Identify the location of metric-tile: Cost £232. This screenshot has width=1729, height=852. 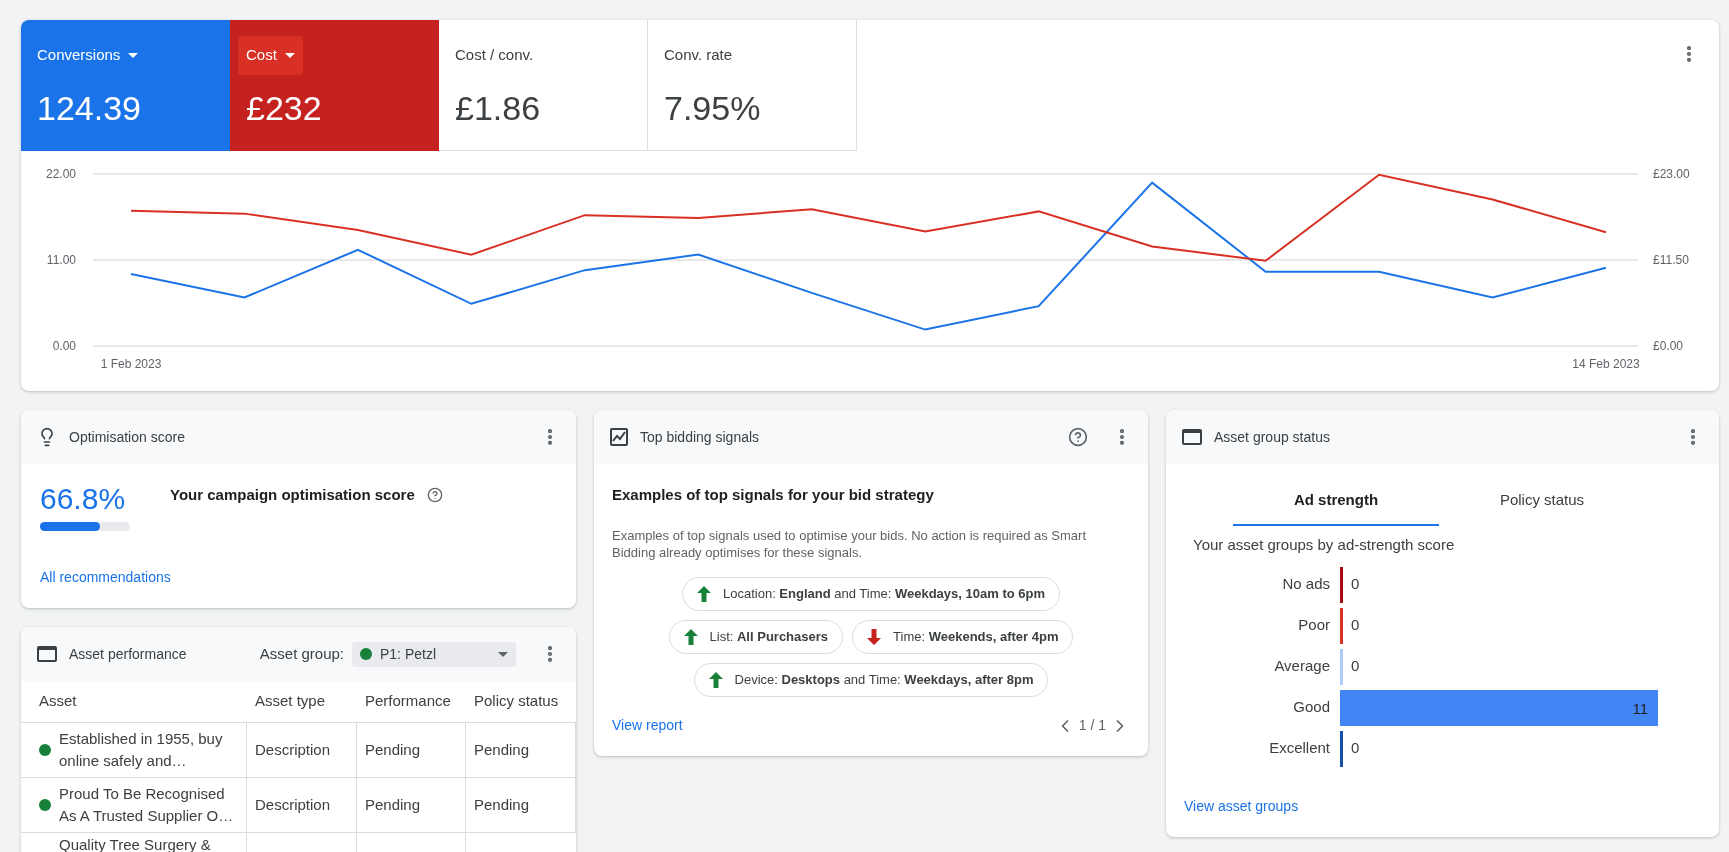
(334, 85).